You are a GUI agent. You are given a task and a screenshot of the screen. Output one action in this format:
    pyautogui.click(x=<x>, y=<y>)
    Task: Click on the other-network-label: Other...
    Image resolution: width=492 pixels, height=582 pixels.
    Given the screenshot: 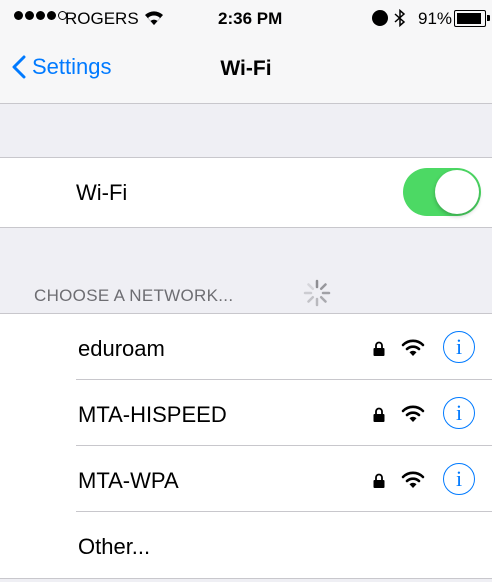 What is the action you would take?
    pyautogui.click(x=114, y=546)
    